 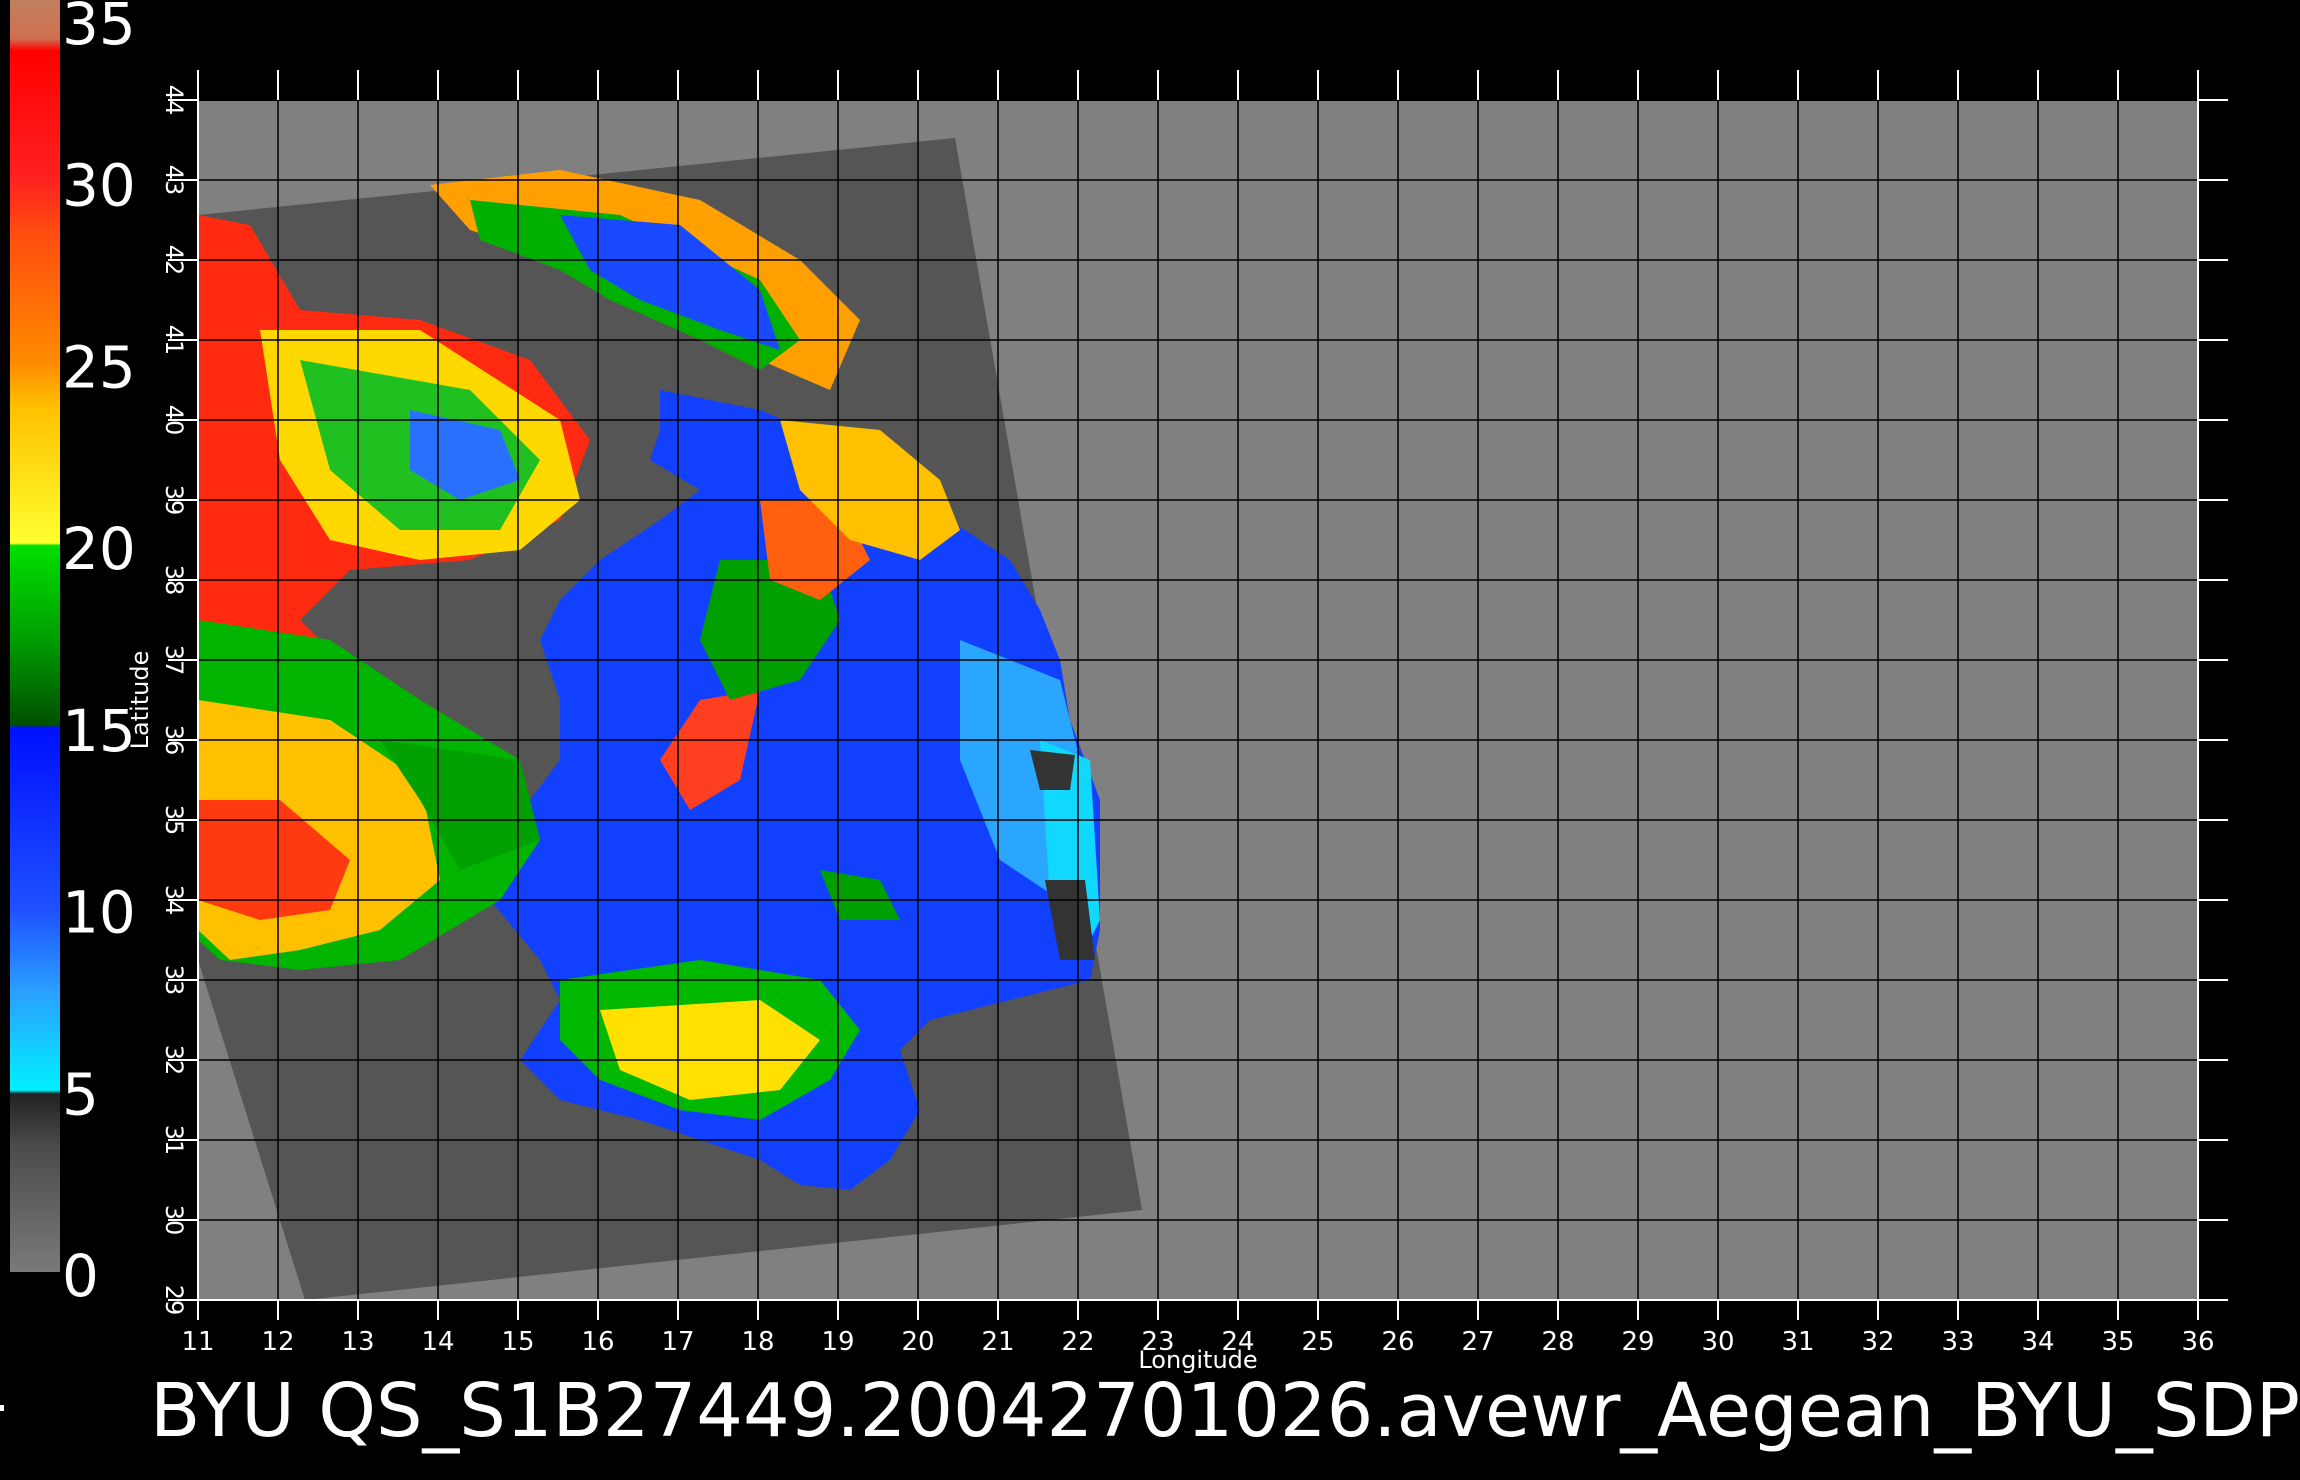 I want to click on lat-tick-label: 33, so click(x=174, y=980).